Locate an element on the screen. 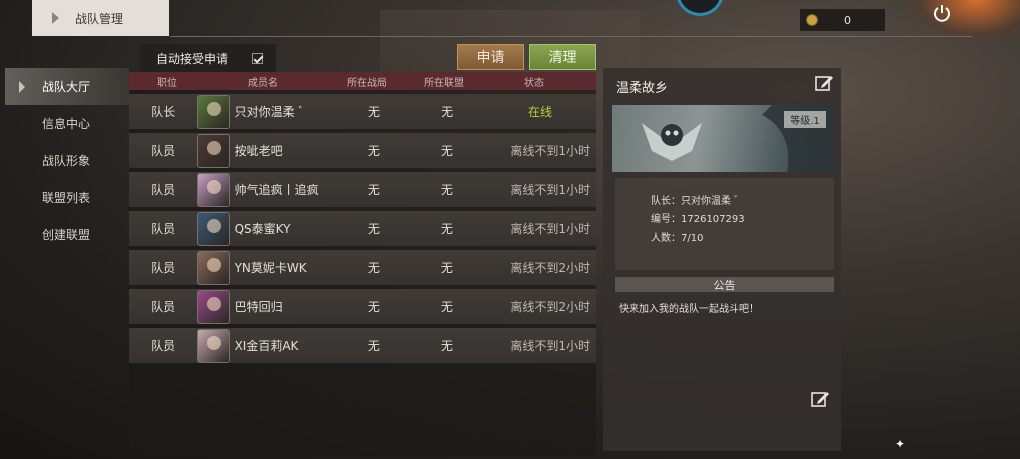 The height and width of the screenshot is (459, 1020). team-captain: 队长：只对你温柔 ﾞ is located at coordinates (695, 201).